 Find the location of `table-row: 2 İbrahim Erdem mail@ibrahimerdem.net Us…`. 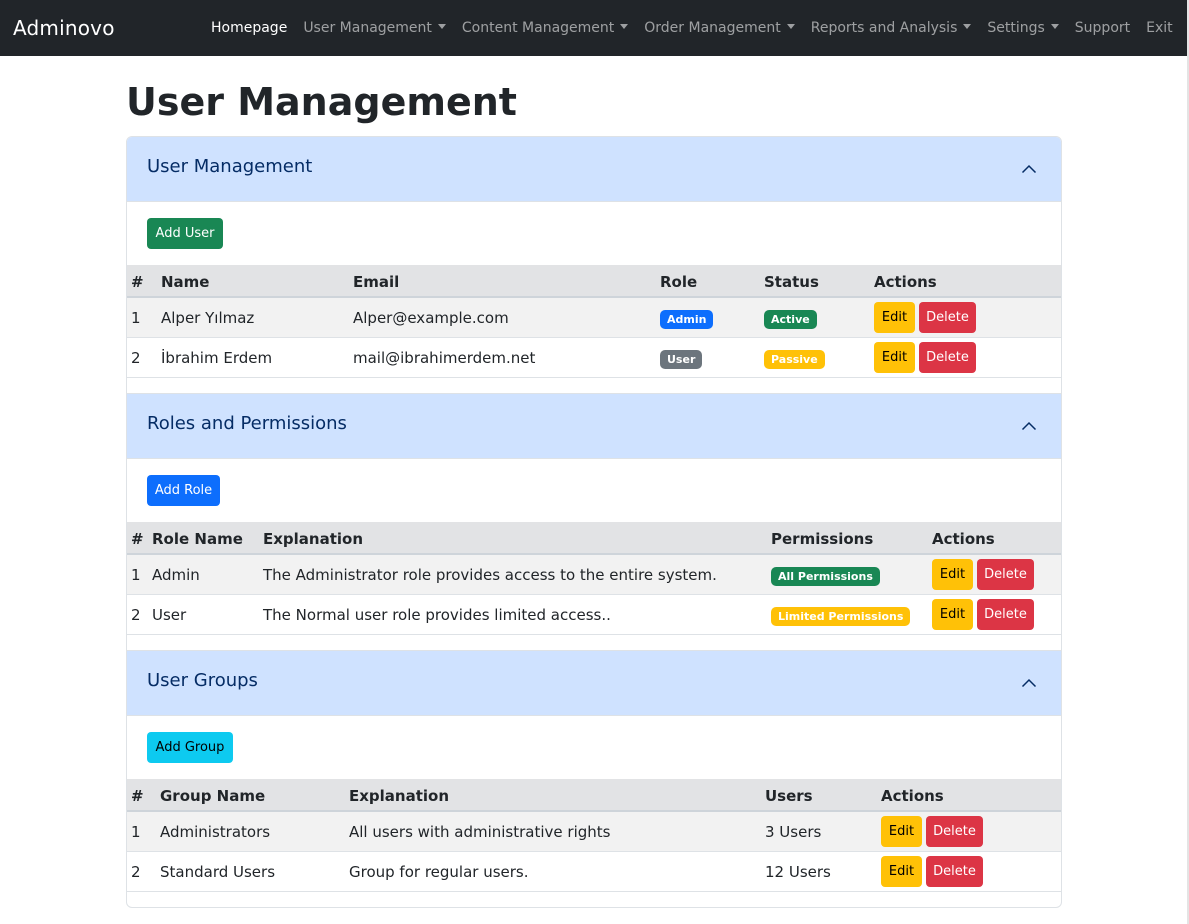

table-row: 2 İbrahim Erdem mail@ibrahimerdem.net Us… is located at coordinates (594, 358).